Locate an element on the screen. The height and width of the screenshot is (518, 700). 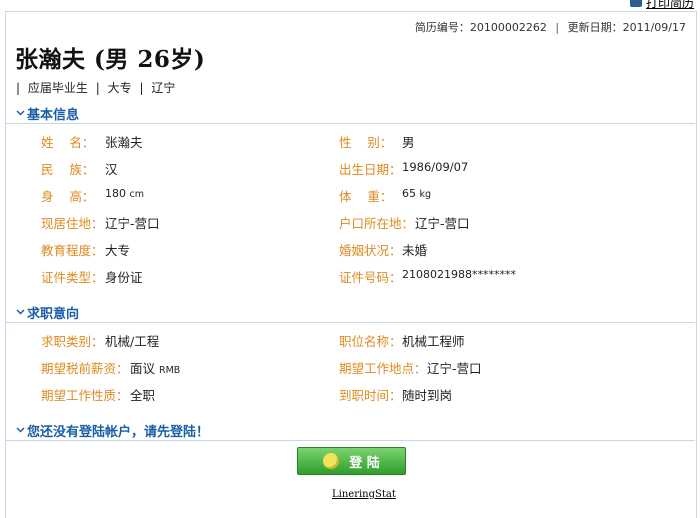
hukou-label: 户口所在地： is located at coordinates (377, 223).